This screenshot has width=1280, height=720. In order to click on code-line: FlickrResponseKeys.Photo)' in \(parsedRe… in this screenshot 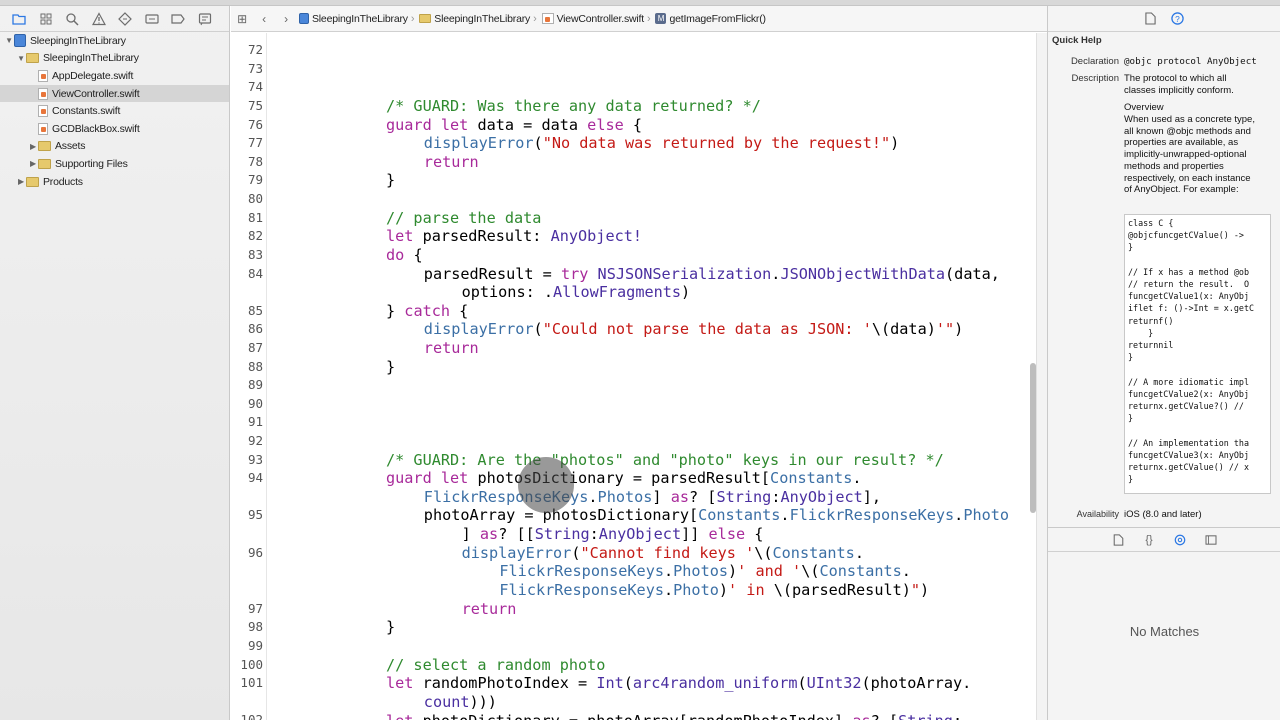, I will do `click(714, 590)`.